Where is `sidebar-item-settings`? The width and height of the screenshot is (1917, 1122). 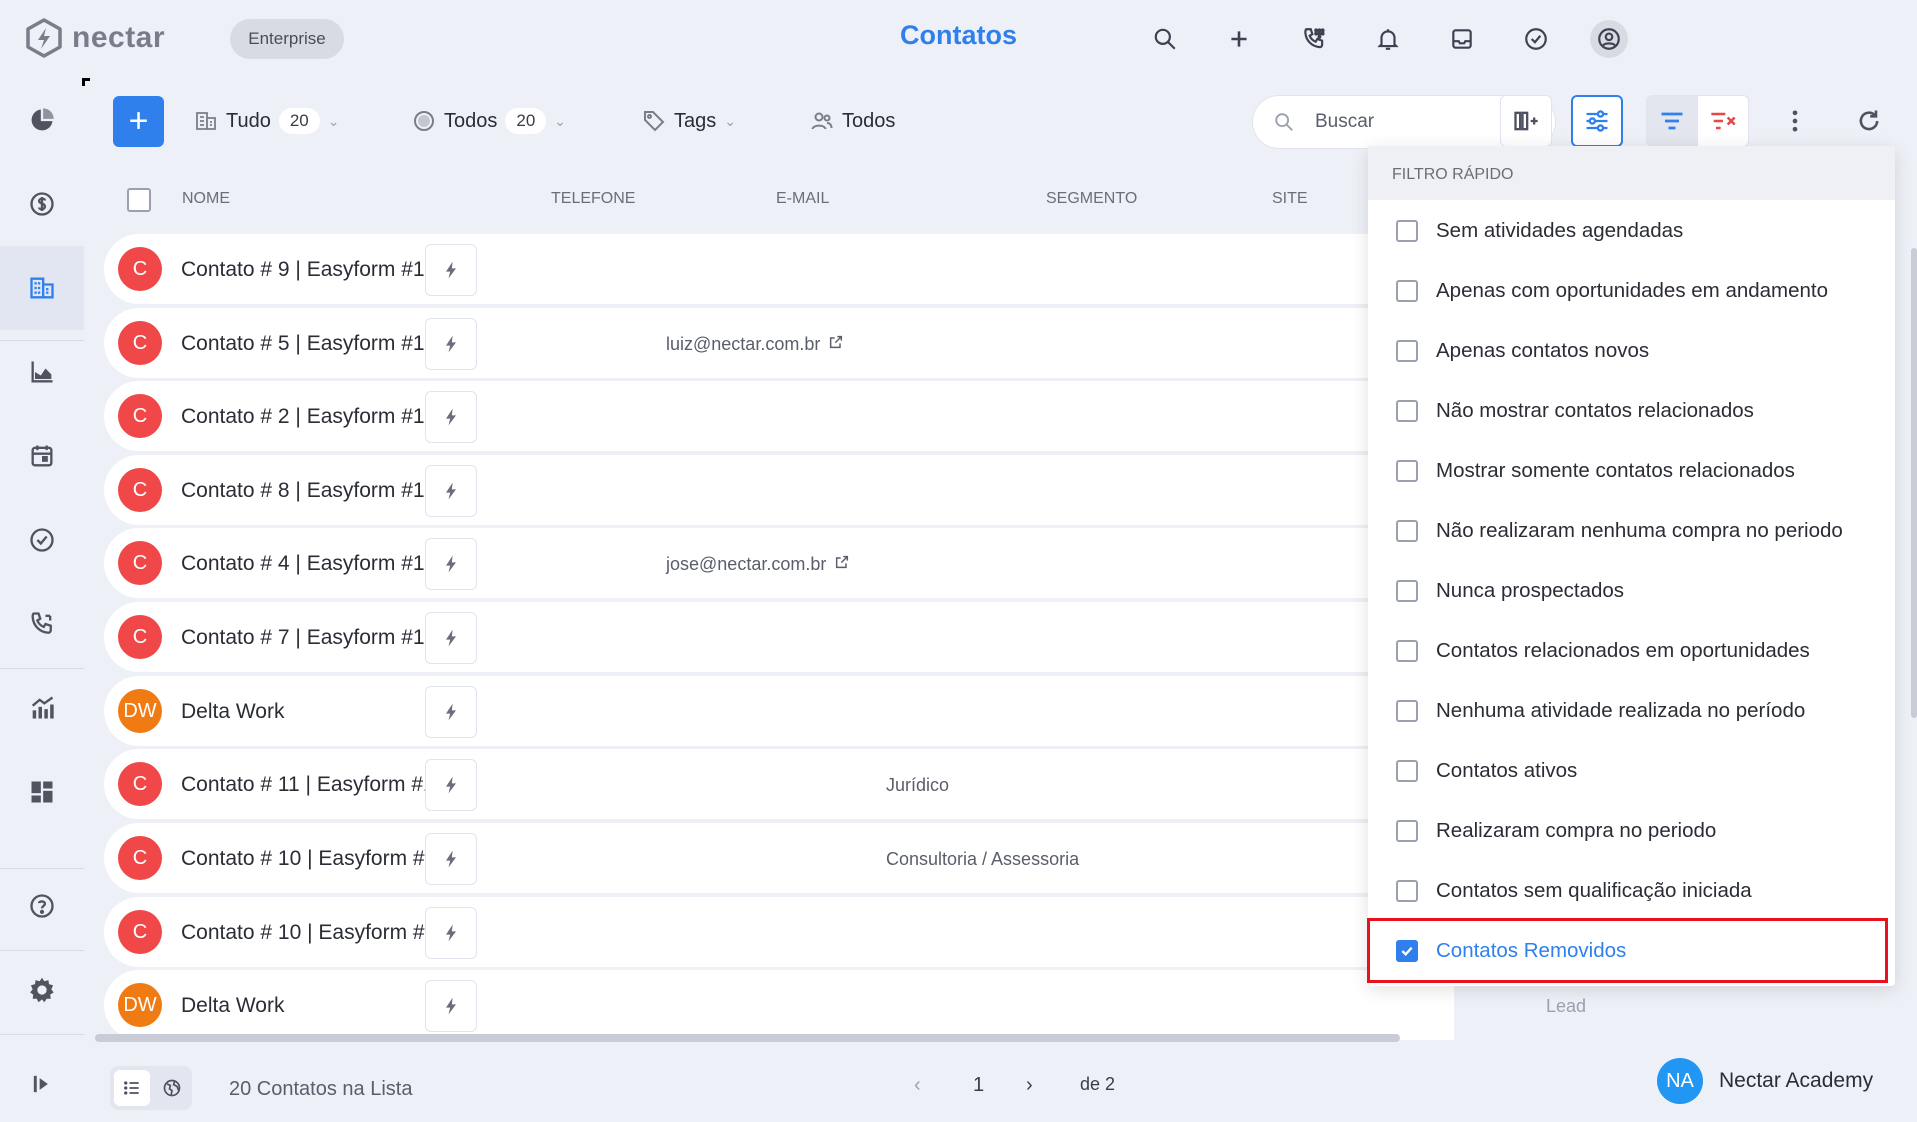 sidebar-item-settings is located at coordinates (42, 990).